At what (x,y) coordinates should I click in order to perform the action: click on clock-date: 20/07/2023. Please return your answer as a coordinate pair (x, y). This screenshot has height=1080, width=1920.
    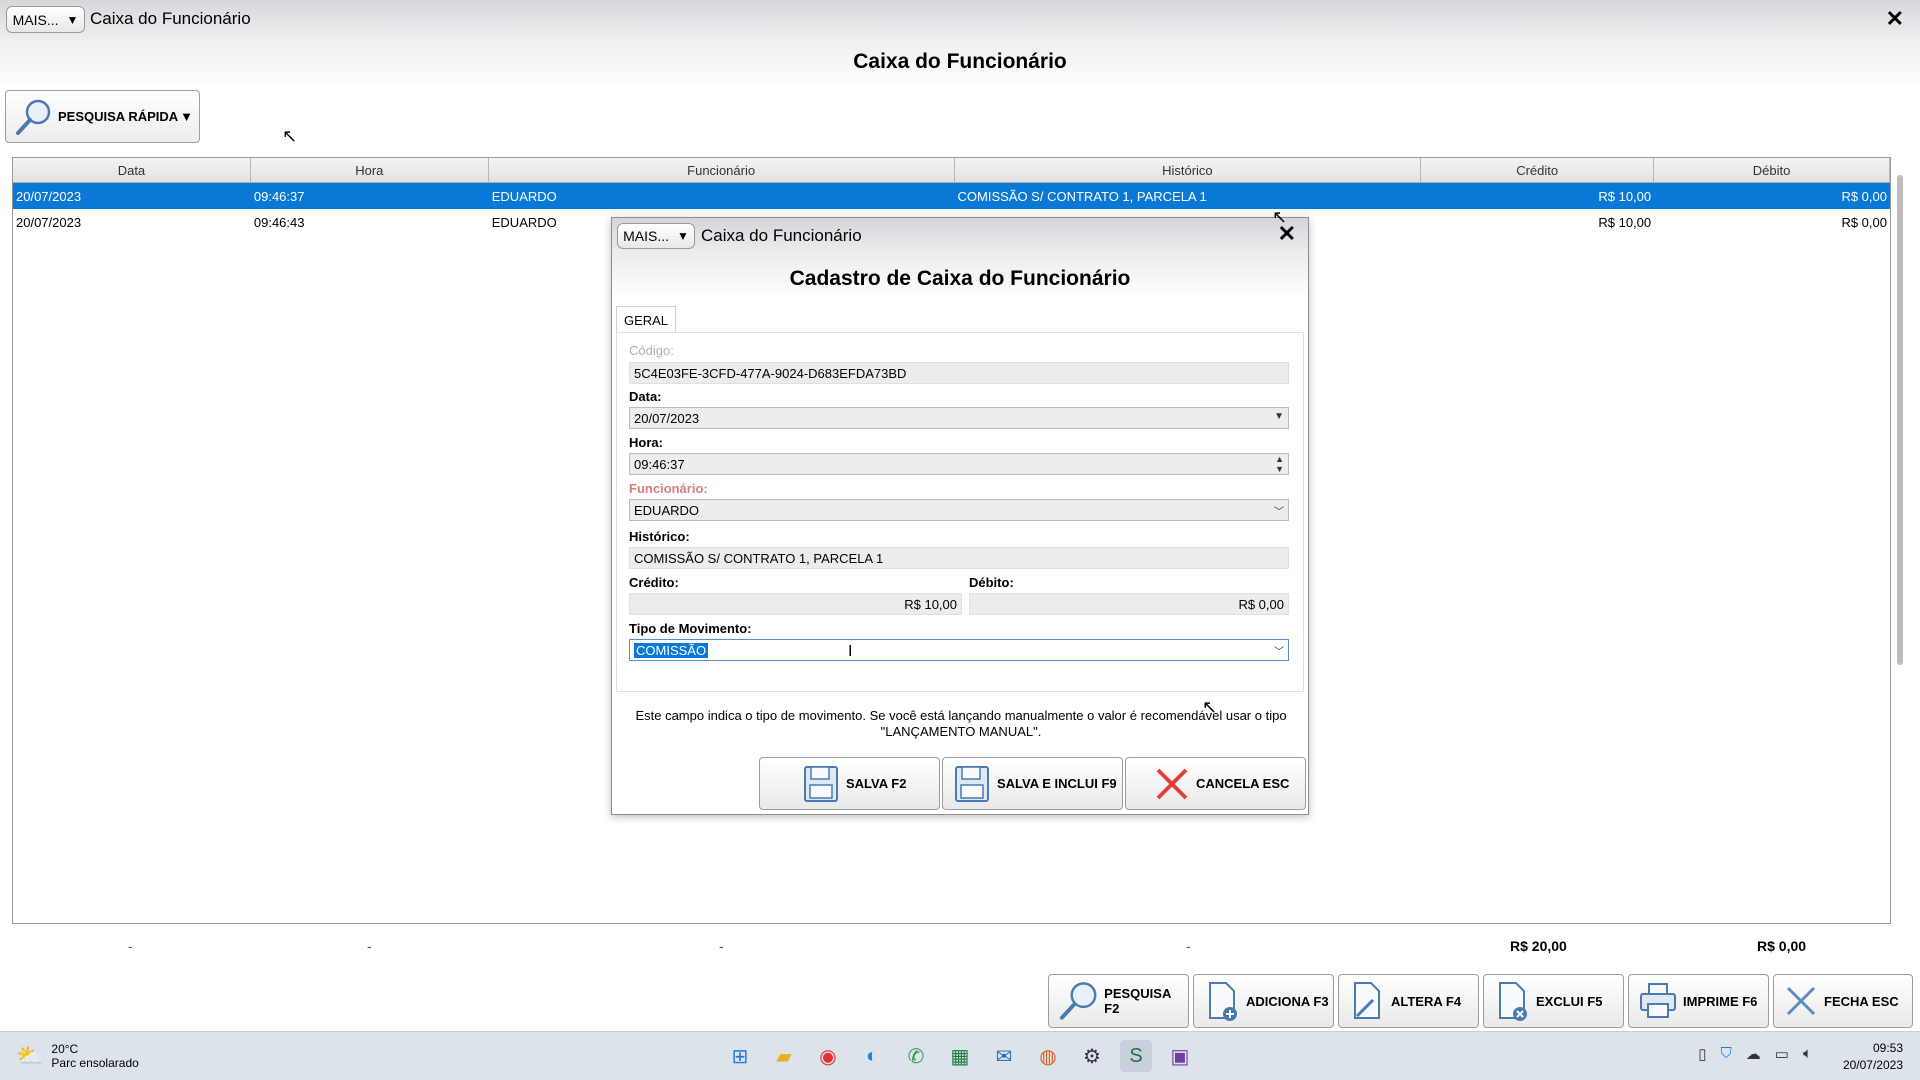
    Looking at the image, I should click on (1872, 1065).